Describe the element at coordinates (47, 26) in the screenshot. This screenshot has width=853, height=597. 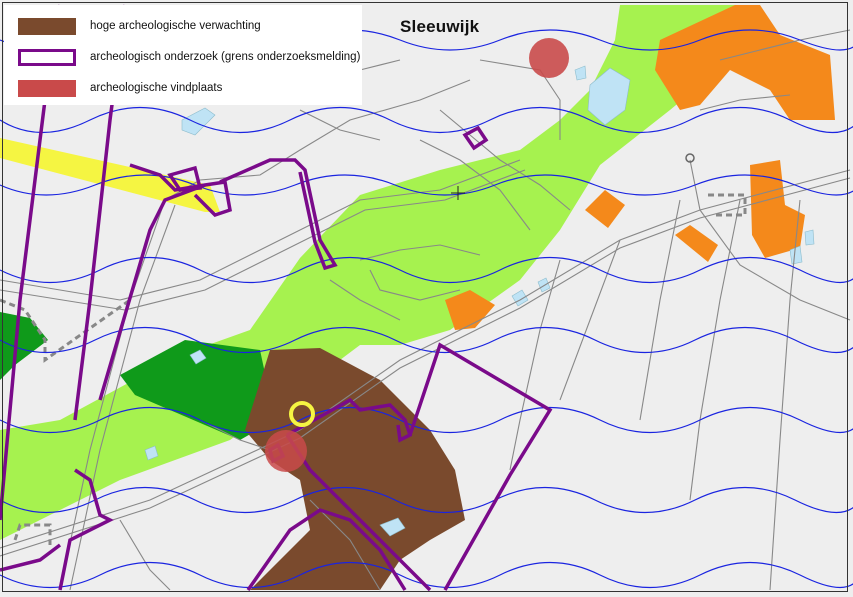
I see `legend-swatch-brown` at that location.